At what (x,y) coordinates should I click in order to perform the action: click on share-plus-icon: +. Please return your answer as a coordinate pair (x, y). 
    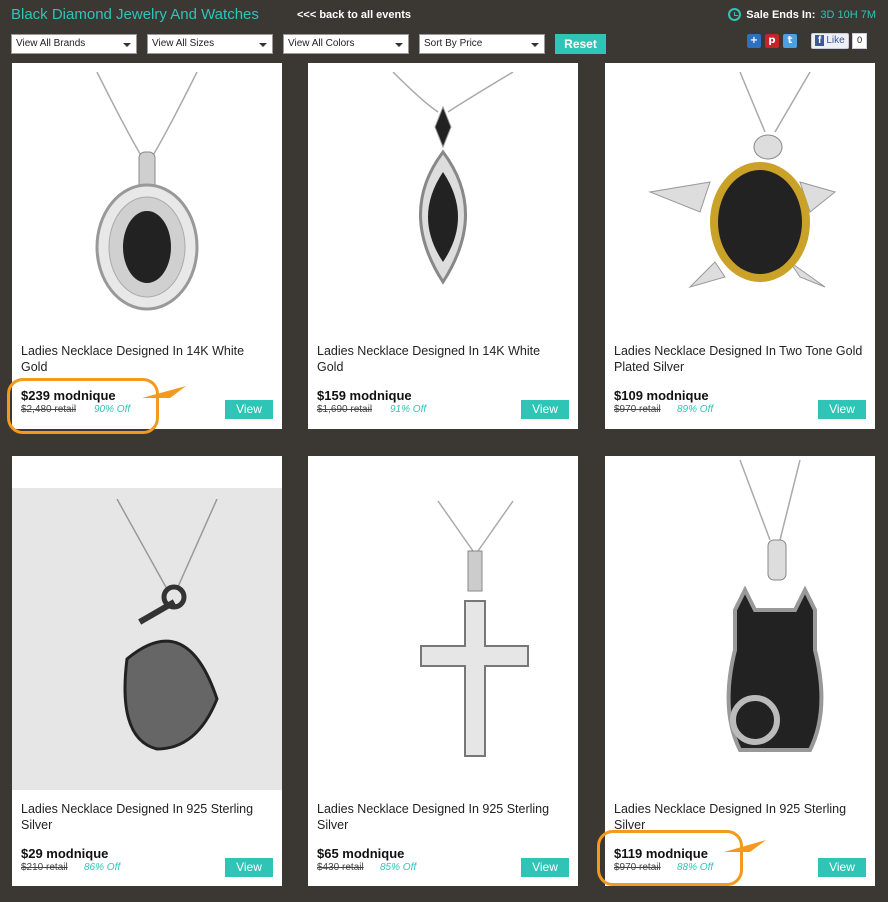
    Looking at the image, I should click on (754, 41).